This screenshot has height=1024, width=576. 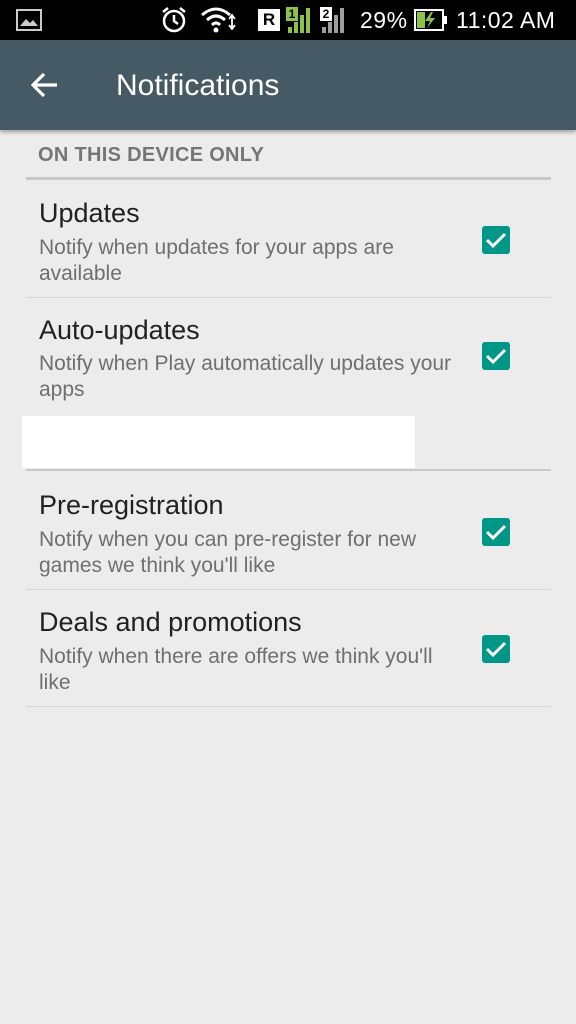 What do you see at coordinates (299, 20) in the screenshot?
I see `signal-icon: 1` at bounding box center [299, 20].